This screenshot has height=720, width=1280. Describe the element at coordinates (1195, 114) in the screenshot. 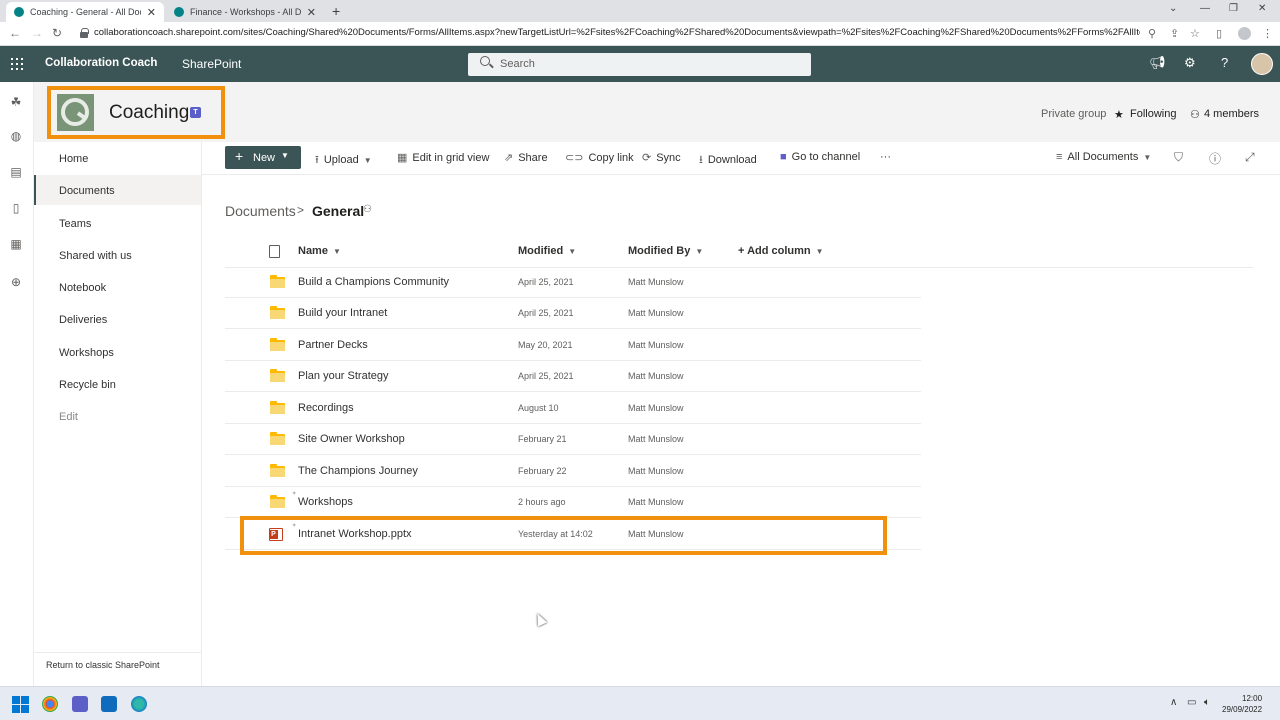

I see `person-icon: ⚇` at that location.